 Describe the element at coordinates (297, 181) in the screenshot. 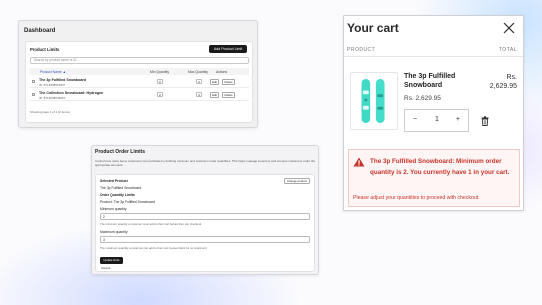

I see `change-product-button: Change product` at that location.